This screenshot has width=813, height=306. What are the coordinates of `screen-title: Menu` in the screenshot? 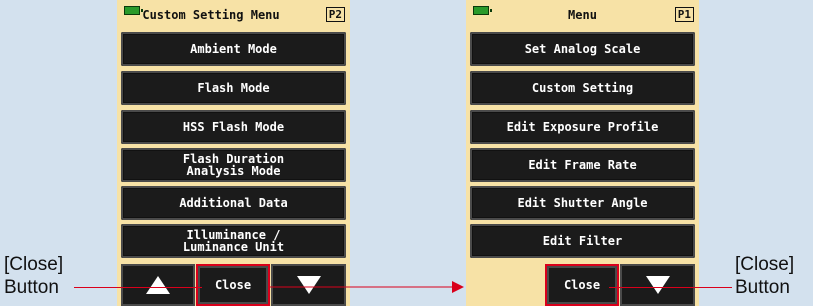 It's located at (582, 15).